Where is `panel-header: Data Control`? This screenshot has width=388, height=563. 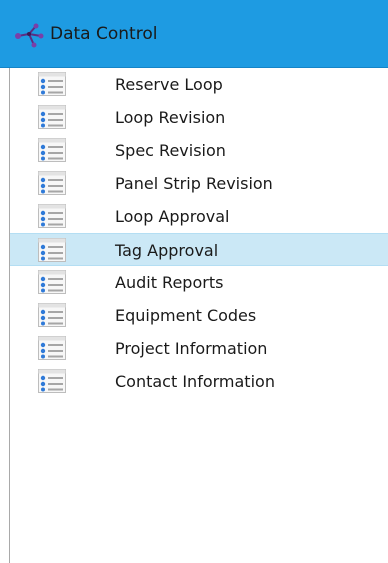 panel-header: Data Control is located at coordinates (194, 34).